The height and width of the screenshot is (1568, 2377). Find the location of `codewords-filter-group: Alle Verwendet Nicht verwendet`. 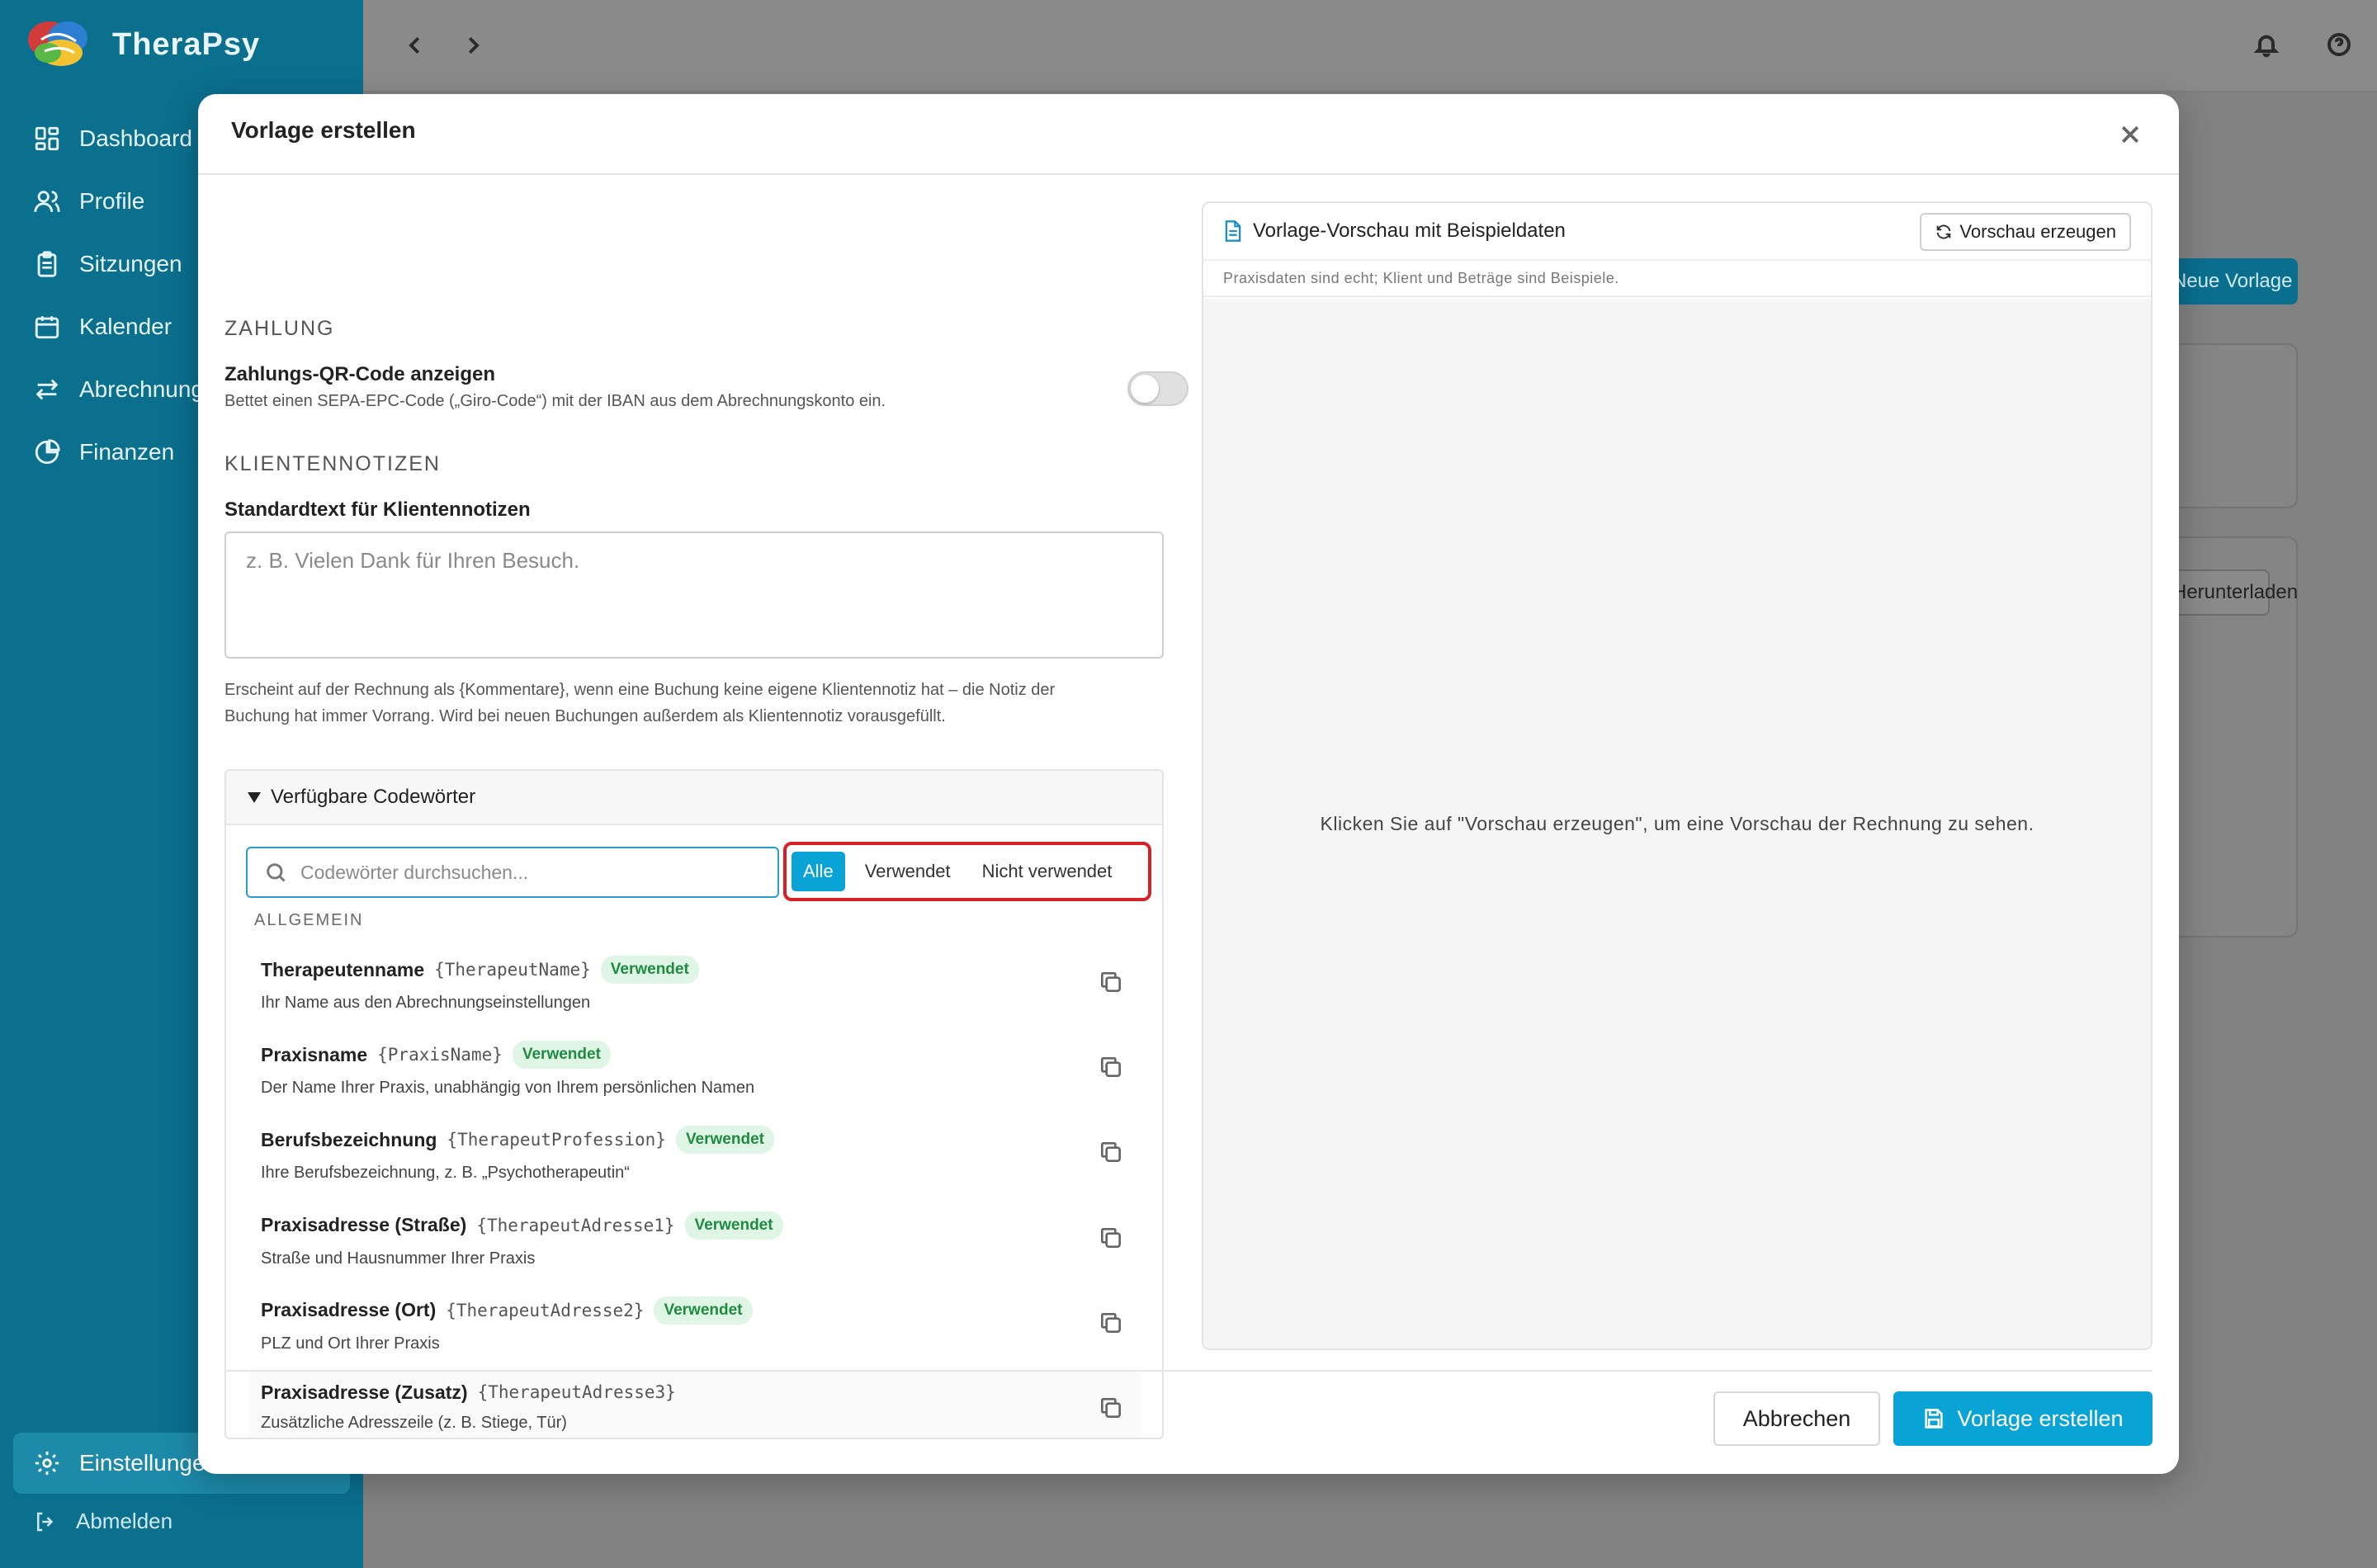

codewords-filter-group: Alle Verwendet Nicht verwendet is located at coordinates (967, 871).